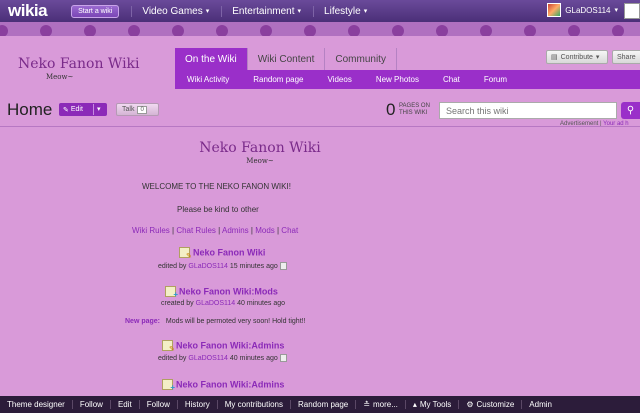 The width and height of the screenshot is (640, 413). I want to click on avatar, so click(554, 10).